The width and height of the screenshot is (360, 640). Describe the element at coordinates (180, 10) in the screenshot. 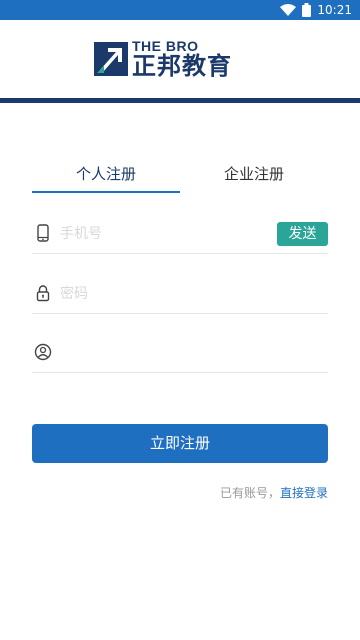

I see `status-bar: 10:21` at that location.